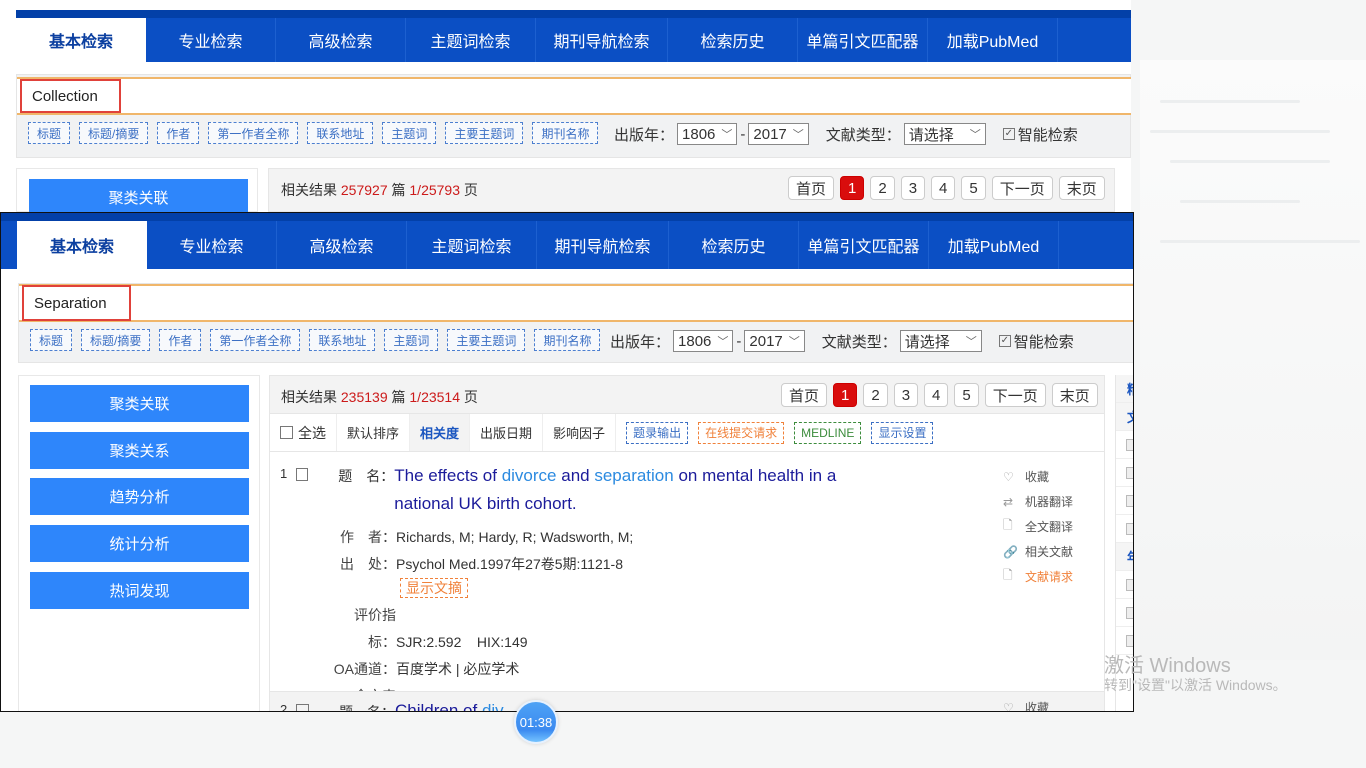 The height and width of the screenshot is (768, 1366). Describe the element at coordinates (434, 588) in the screenshot. I see `show-abstract-button: 显示文摘` at that location.